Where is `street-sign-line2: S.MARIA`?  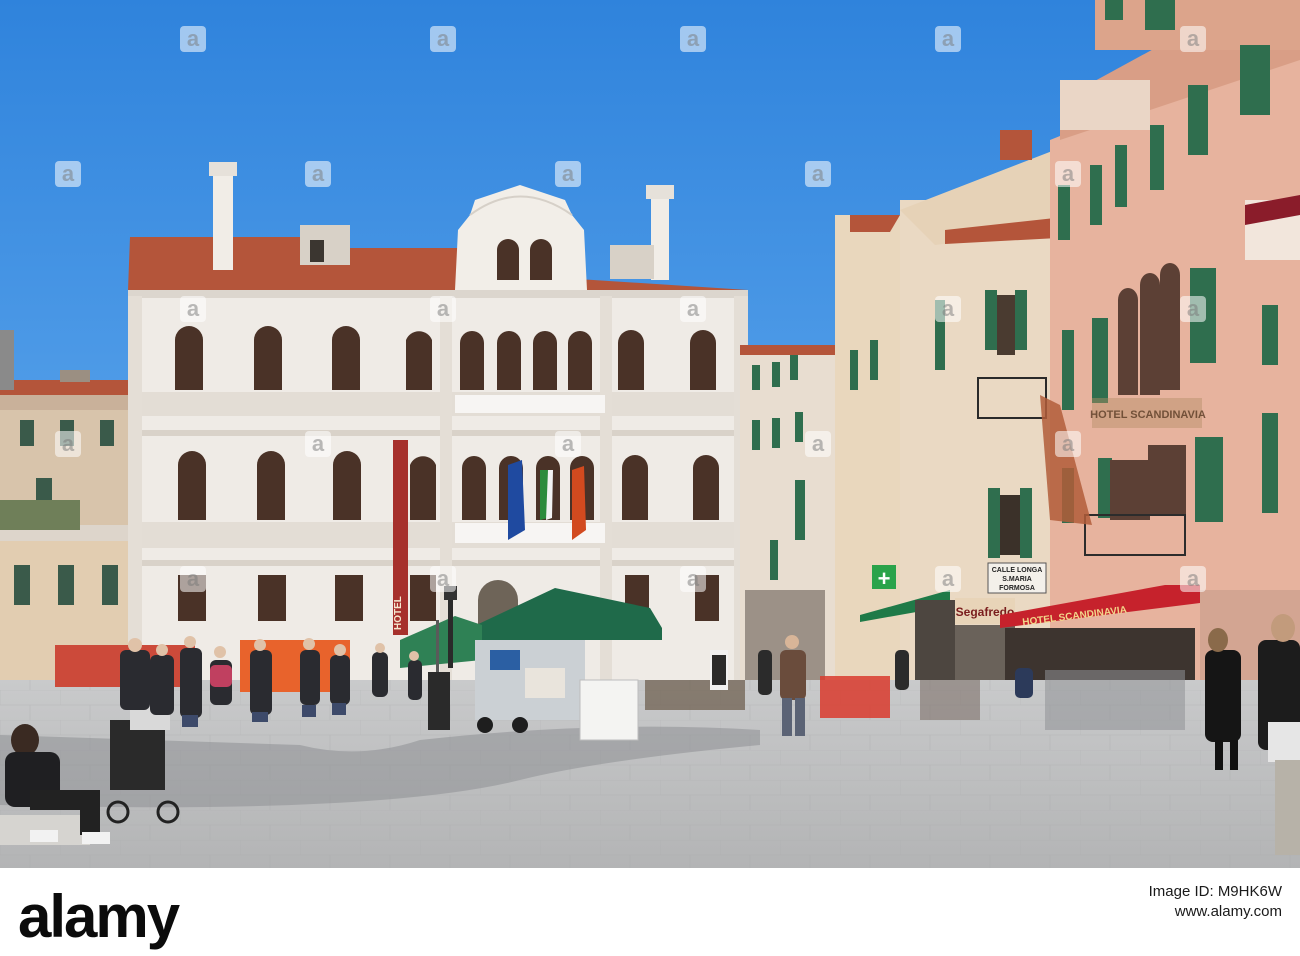 street-sign-line2: S.MARIA is located at coordinates (1017, 579).